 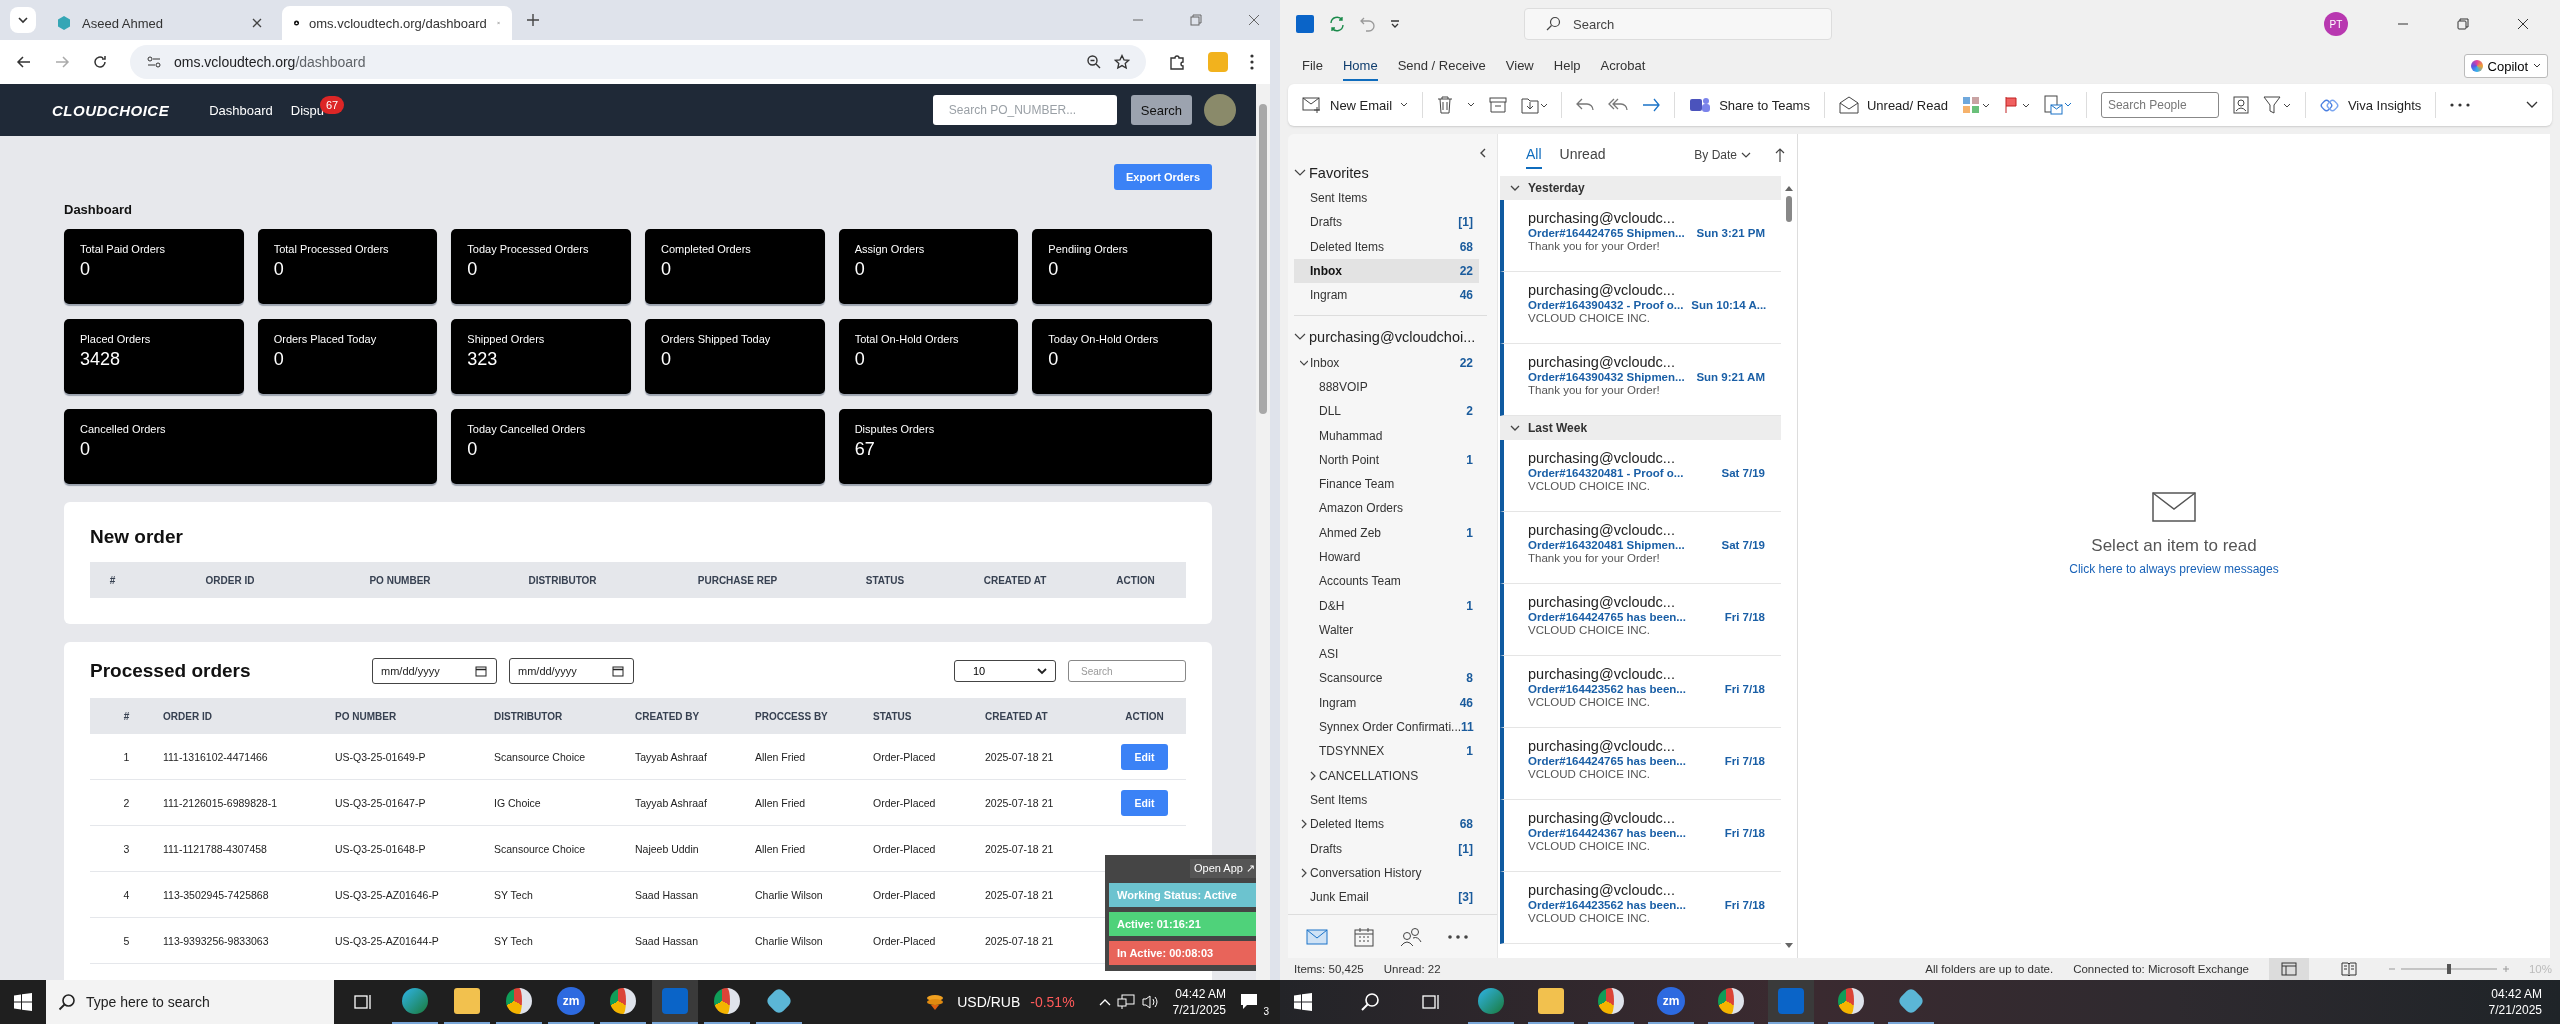 What do you see at coordinates (1582, 155) in the screenshot?
I see `filter-tab: Unread` at bounding box center [1582, 155].